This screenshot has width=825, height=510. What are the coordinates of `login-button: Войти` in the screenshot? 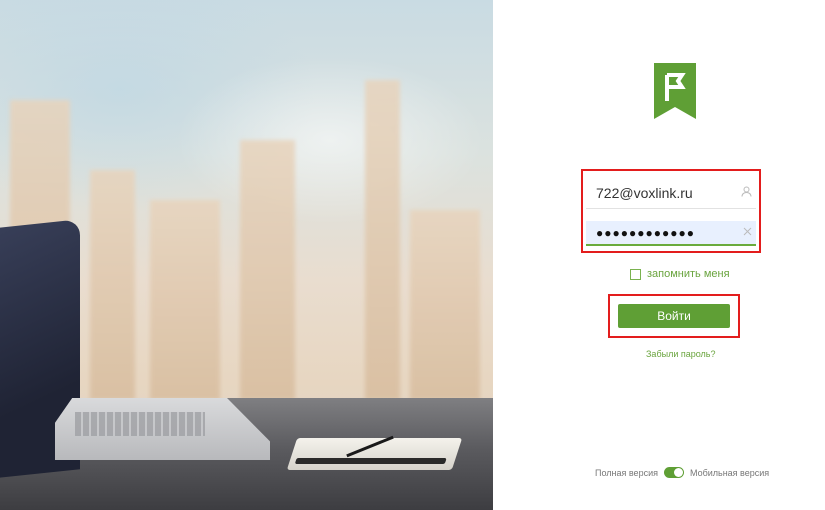 It's located at (674, 316).